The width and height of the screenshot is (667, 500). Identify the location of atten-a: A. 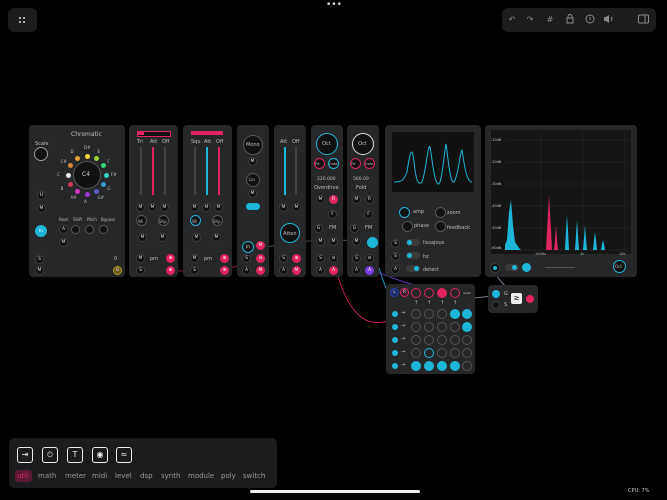
(283, 270).